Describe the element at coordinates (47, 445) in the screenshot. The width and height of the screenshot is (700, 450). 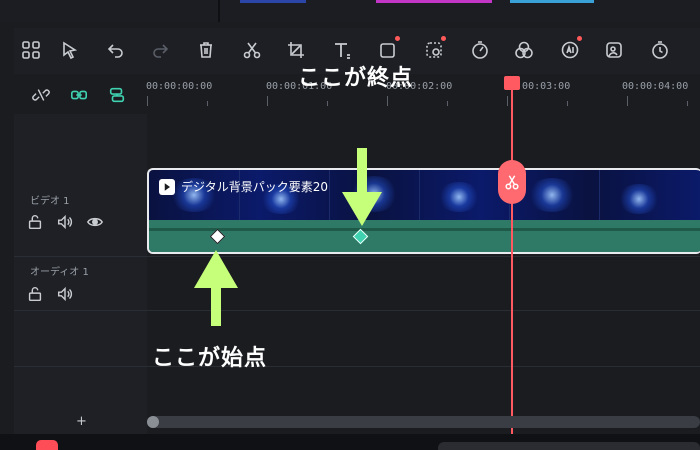
I see `app-icon` at that location.